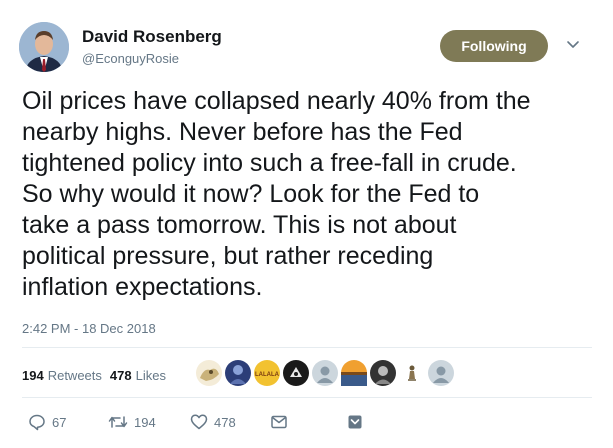 The image size is (613, 448). Describe the element at coordinates (59, 422) in the screenshot. I see `reply-count: 67` at that location.